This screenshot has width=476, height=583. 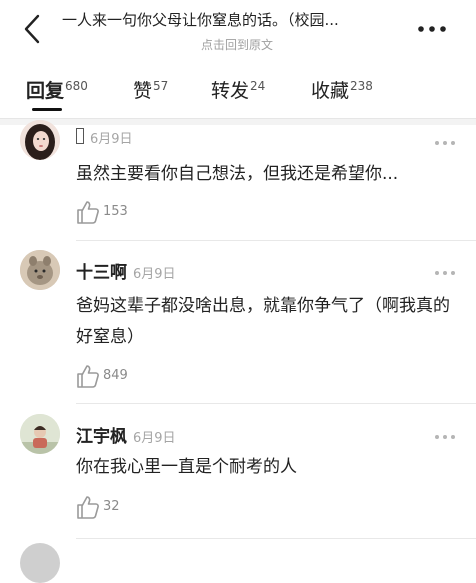 I want to click on like-button: 32, so click(x=116, y=507).